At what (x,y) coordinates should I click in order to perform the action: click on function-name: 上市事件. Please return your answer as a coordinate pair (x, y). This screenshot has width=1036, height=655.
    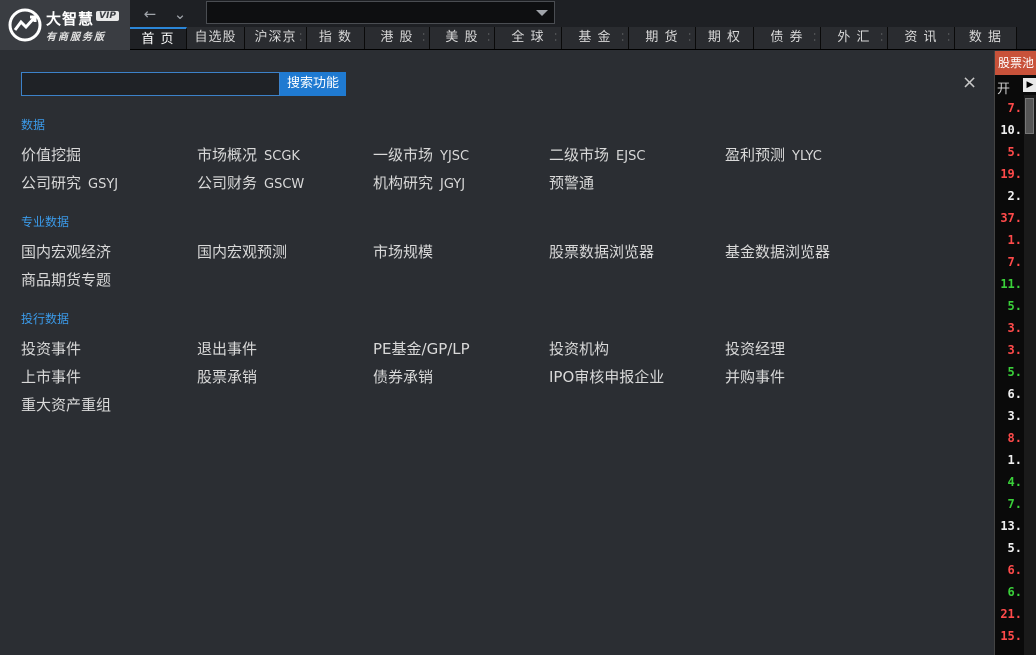
    Looking at the image, I should click on (51, 377).